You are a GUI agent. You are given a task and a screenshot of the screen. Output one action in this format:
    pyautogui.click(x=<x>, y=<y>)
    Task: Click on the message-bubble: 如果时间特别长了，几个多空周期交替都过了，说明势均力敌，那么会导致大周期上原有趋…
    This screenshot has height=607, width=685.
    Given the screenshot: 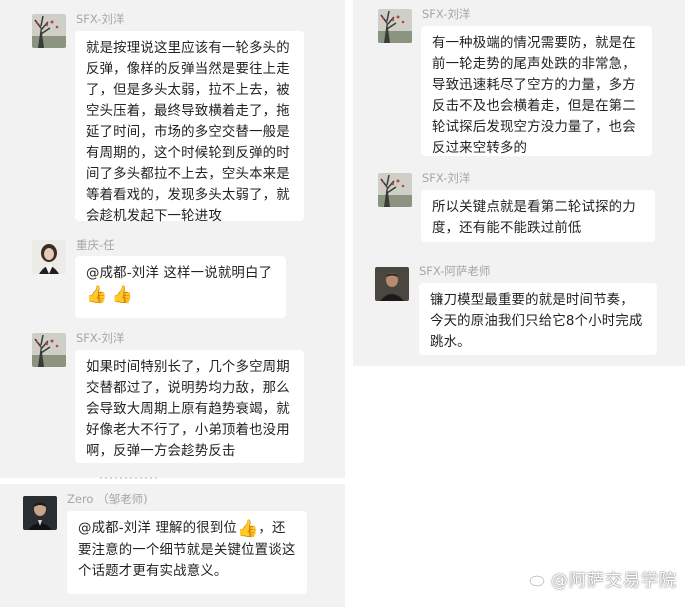 What is the action you would take?
    pyautogui.click(x=189, y=406)
    